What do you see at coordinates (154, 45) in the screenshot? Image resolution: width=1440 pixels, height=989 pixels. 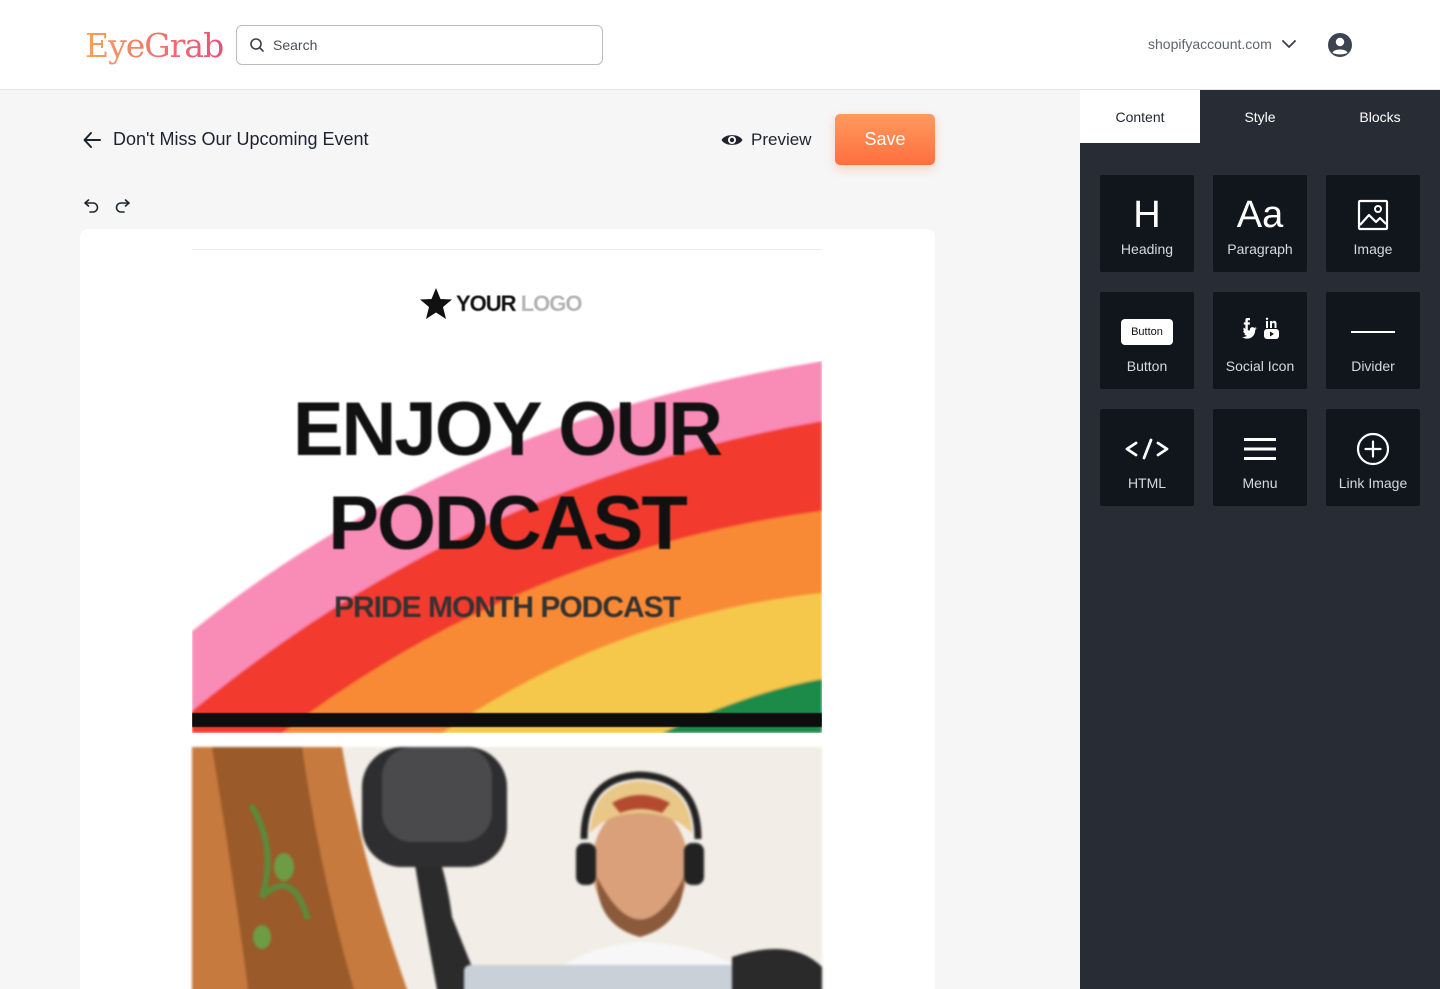 I see `app-logo: EyeGrab` at bounding box center [154, 45].